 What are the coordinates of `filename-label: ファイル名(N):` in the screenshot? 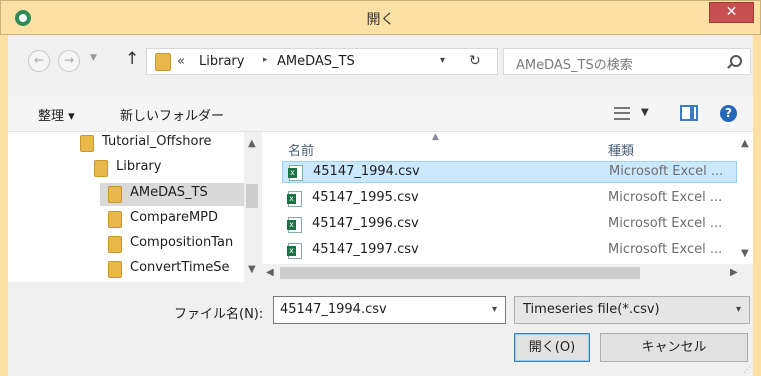 It's located at (219, 314).